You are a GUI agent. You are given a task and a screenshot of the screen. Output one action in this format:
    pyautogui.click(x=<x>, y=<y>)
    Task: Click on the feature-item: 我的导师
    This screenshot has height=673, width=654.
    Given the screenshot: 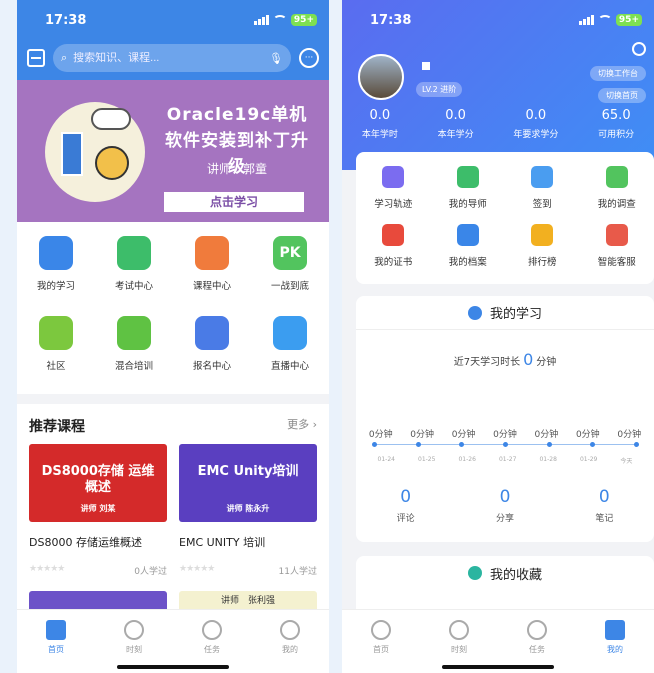 What is the action you would take?
    pyautogui.click(x=468, y=195)
    